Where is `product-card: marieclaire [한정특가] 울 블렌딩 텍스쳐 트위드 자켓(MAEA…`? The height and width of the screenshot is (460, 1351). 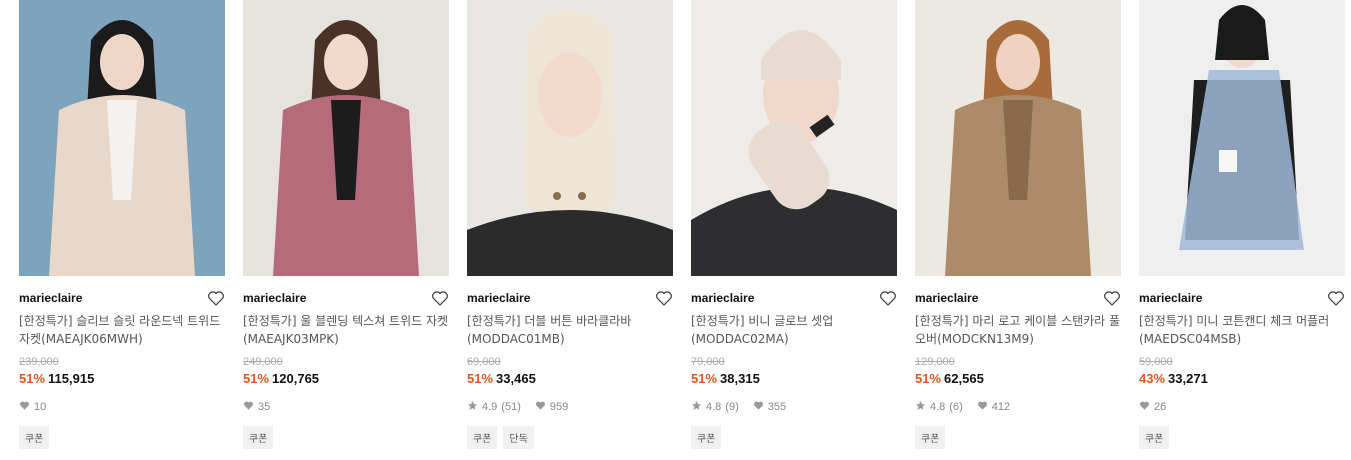 product-card: marieclaire [한정특가] 울 블렌딩 텍스쳐 트위드 자켓(MAEA… is located at coordinates (346, 224).